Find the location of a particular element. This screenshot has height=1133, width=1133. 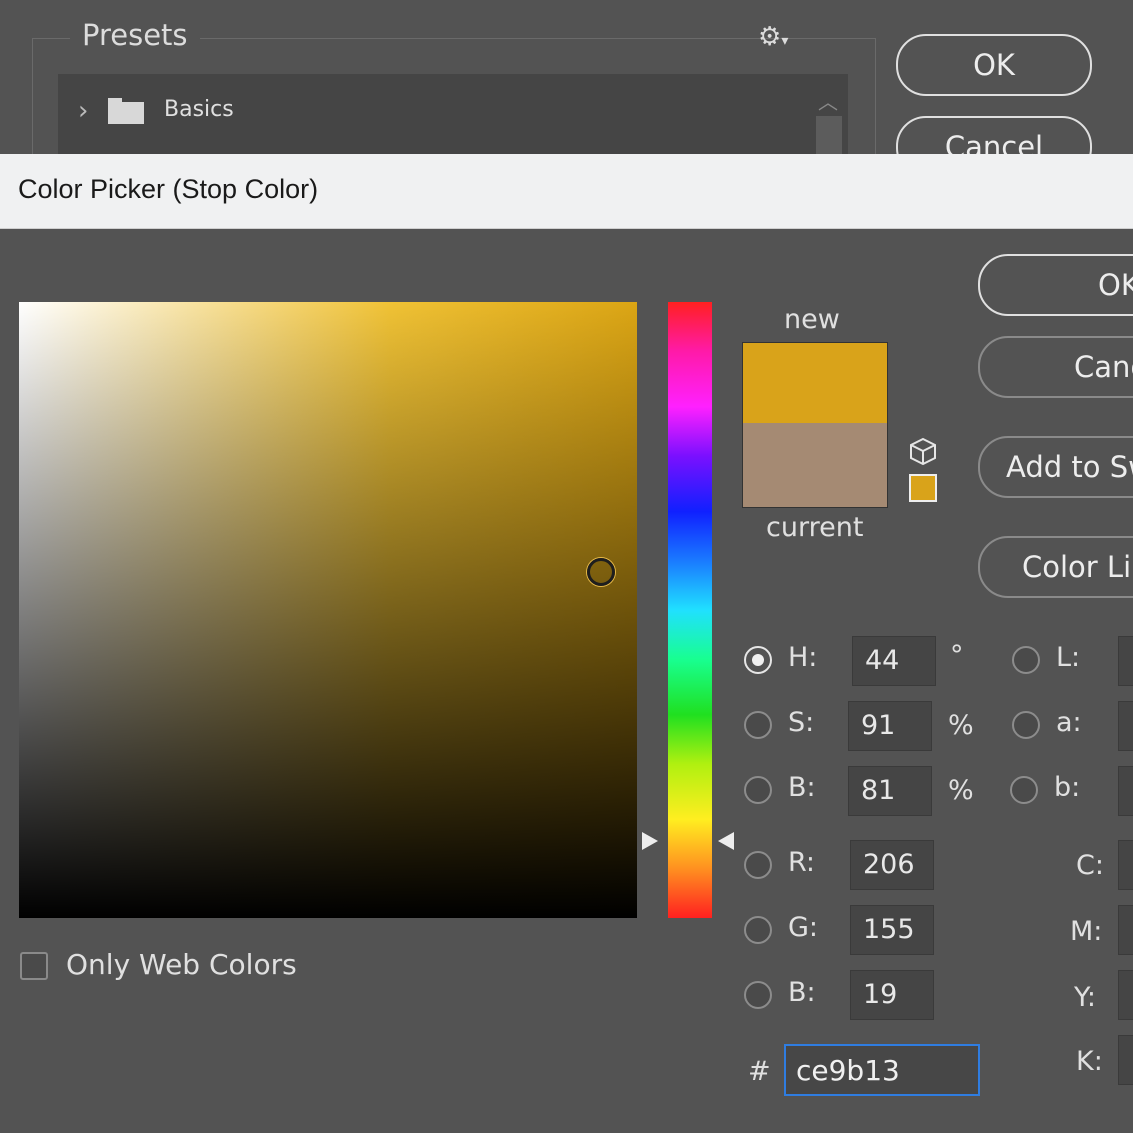

hex-hash-label: # is located at coordinates (759, 1071).